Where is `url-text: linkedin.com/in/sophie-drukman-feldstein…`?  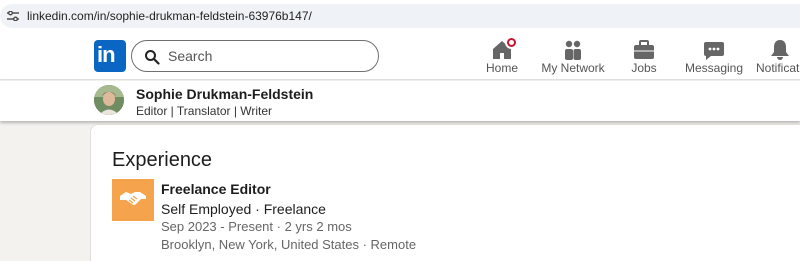 url-text: linkedin.com/in/sophie-drukman-feldstein… is located at coordinates (169, 16).